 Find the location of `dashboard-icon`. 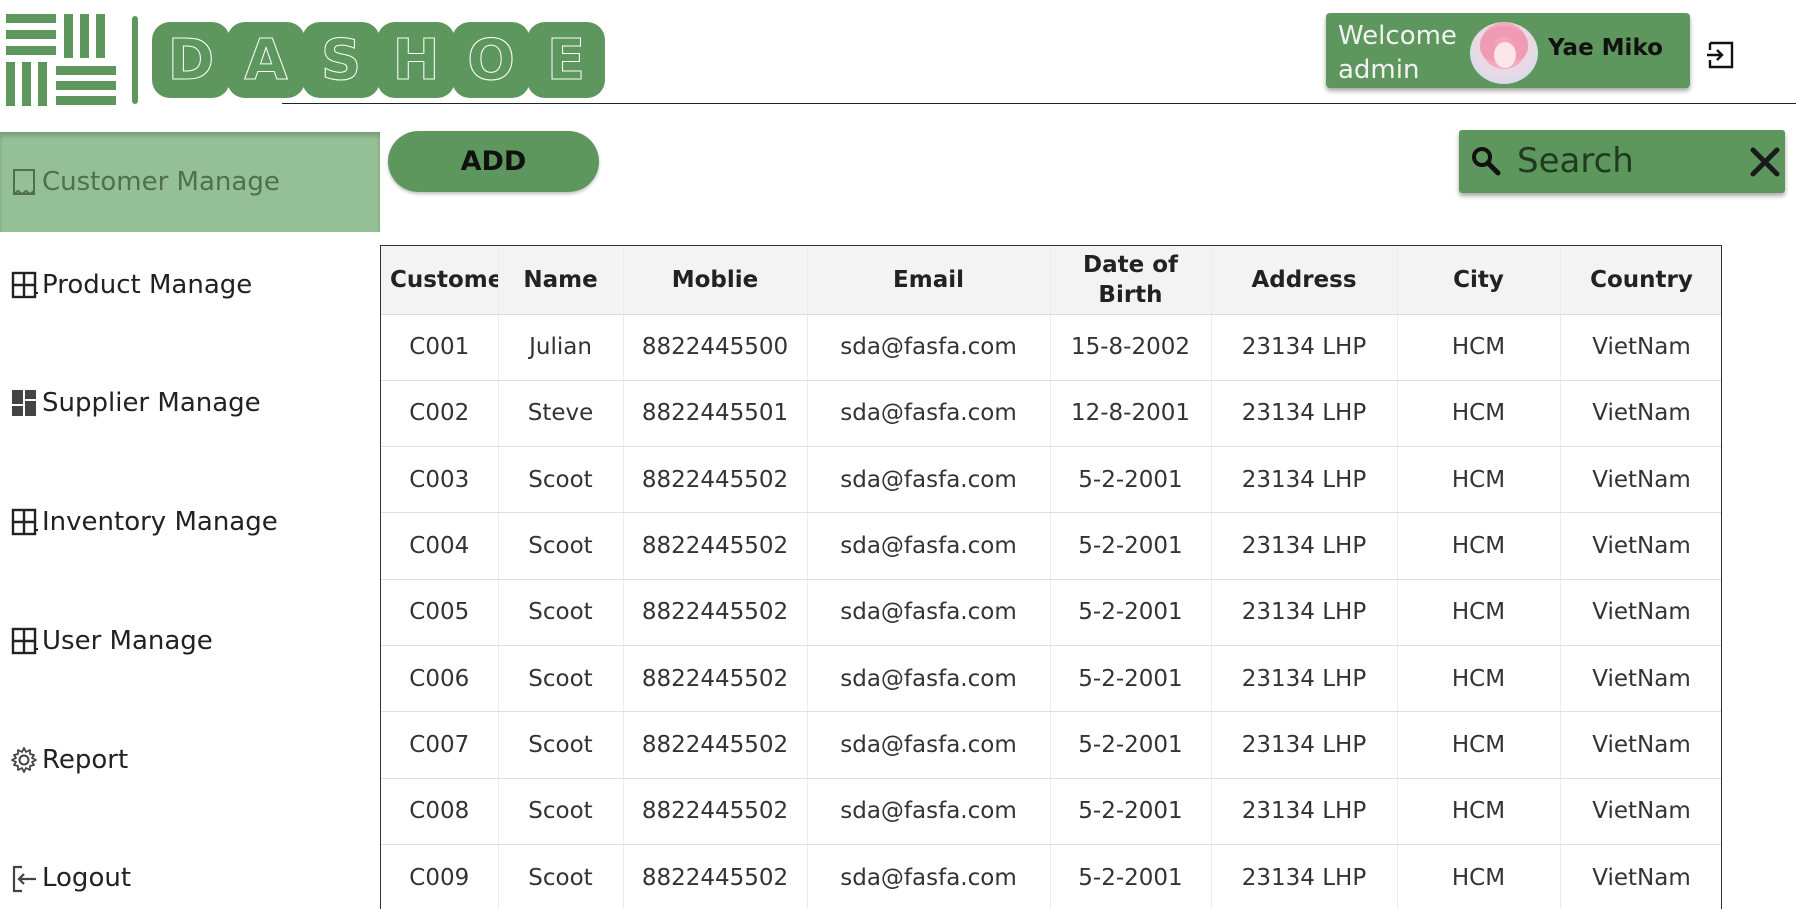

dashboard-icon is located at coordinates (24, 403).